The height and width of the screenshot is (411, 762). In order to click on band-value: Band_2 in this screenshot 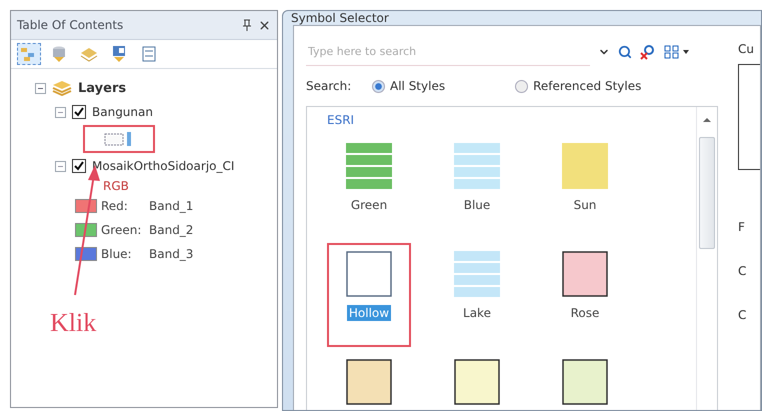, I will do `click(171, 230)`.